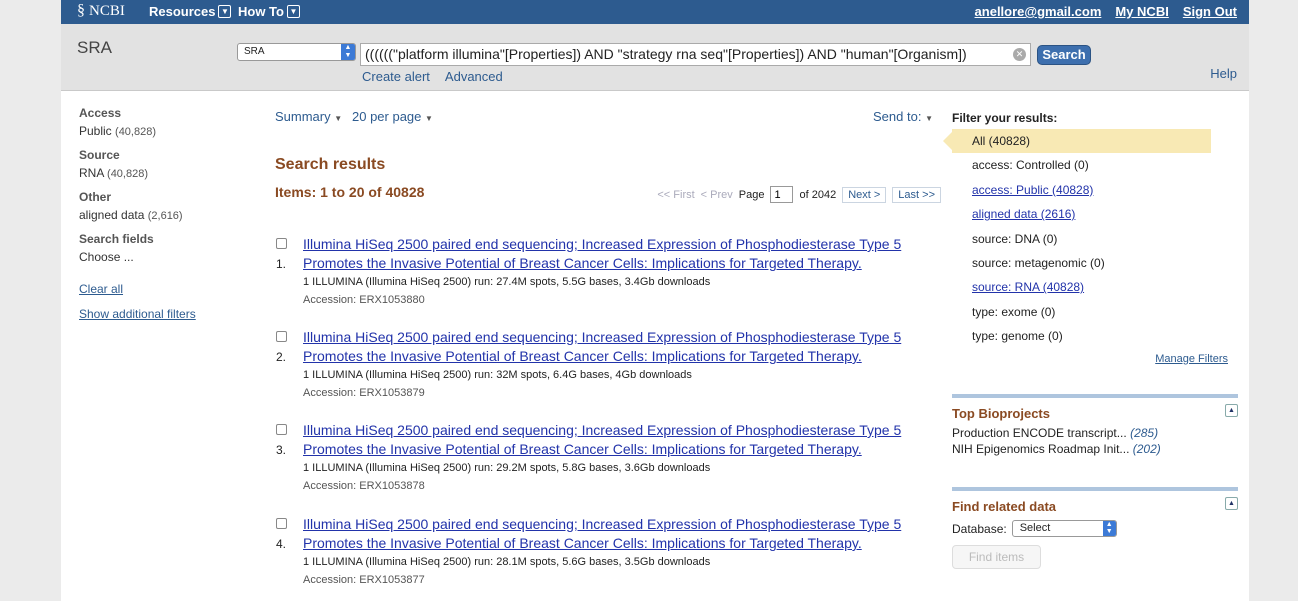  I want to click on result-number: 2., so click(281, 357).